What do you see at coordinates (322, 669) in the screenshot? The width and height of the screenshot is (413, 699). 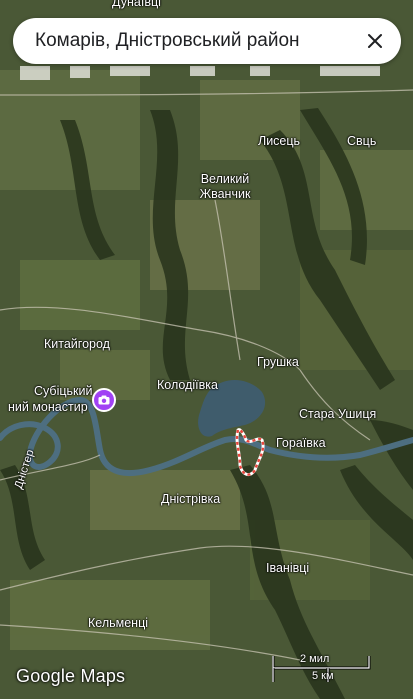 I see `scale-bar: 2 мил 5 км` at bounding box center [322, 669].